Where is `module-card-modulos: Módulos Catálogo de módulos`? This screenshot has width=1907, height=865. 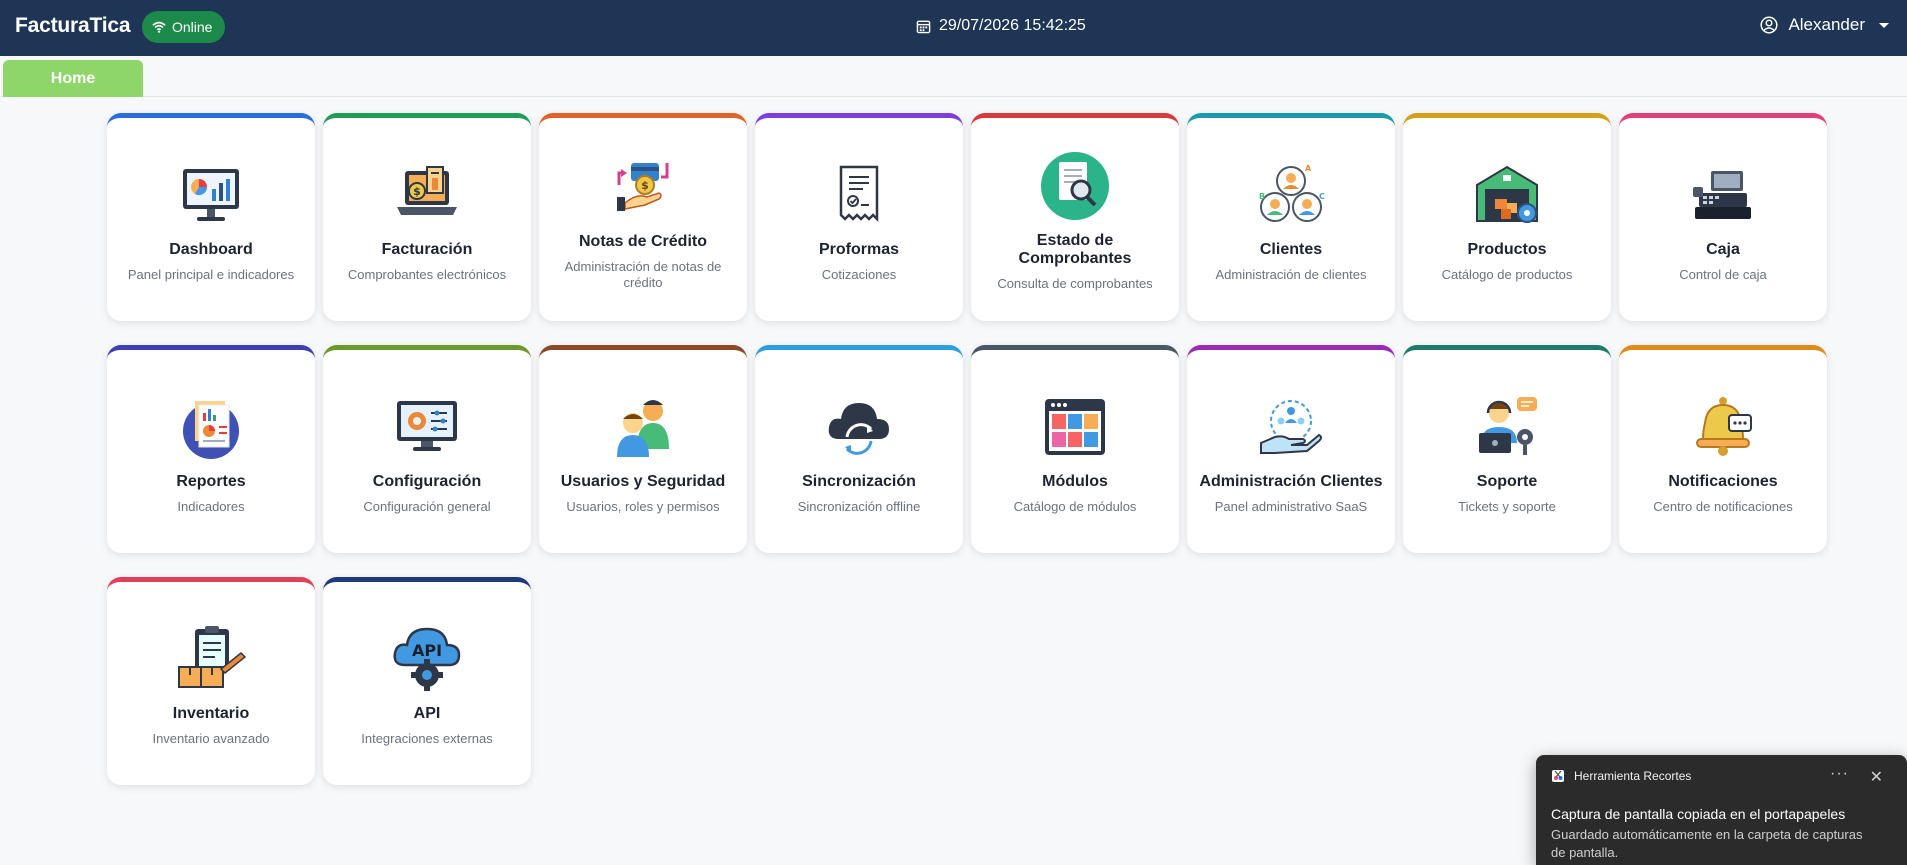
module-card-modulos: Módulos Catálogo de módulos is located at coordinates (1075, 449).